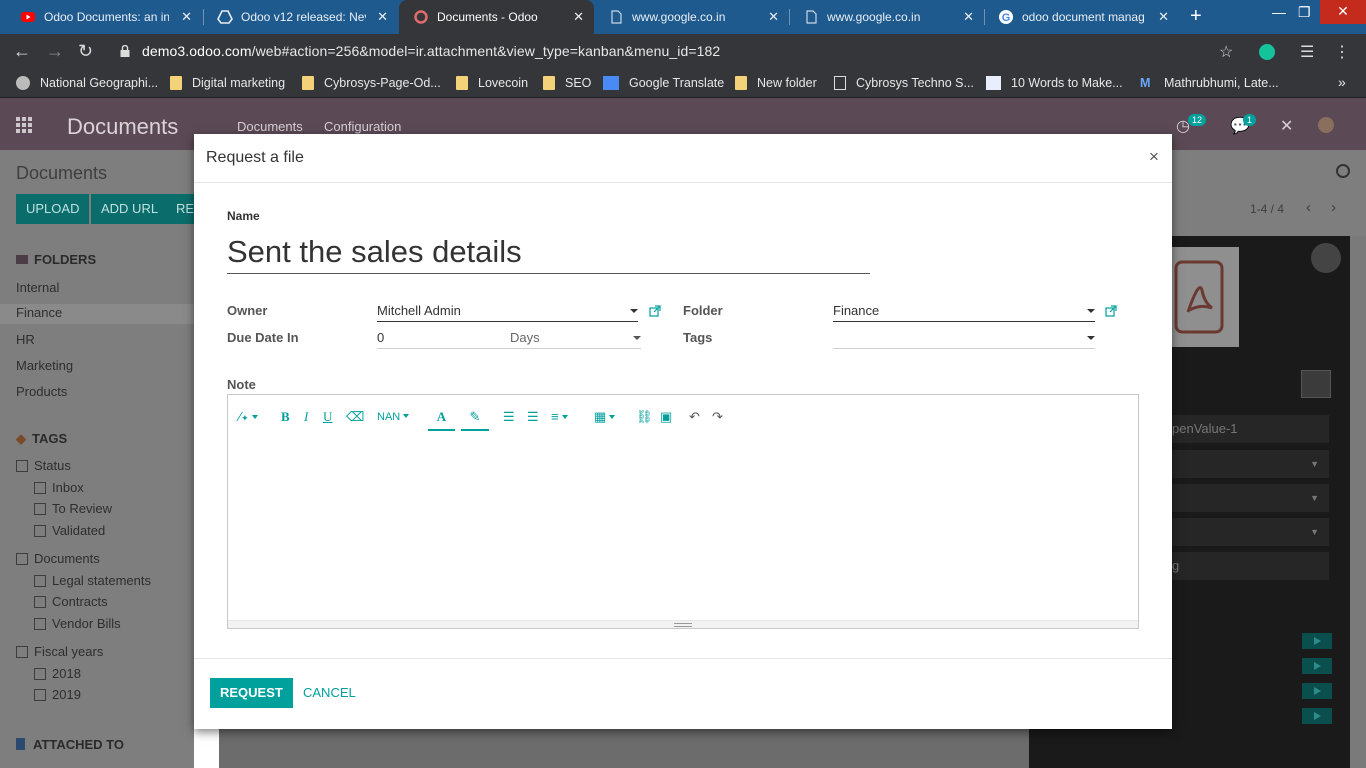 The image size is (1366, 768). Describe the element at coordinates (1081, 17) in the screenshot. I see `browser-tab: G odoo document manag ✕` at that location.